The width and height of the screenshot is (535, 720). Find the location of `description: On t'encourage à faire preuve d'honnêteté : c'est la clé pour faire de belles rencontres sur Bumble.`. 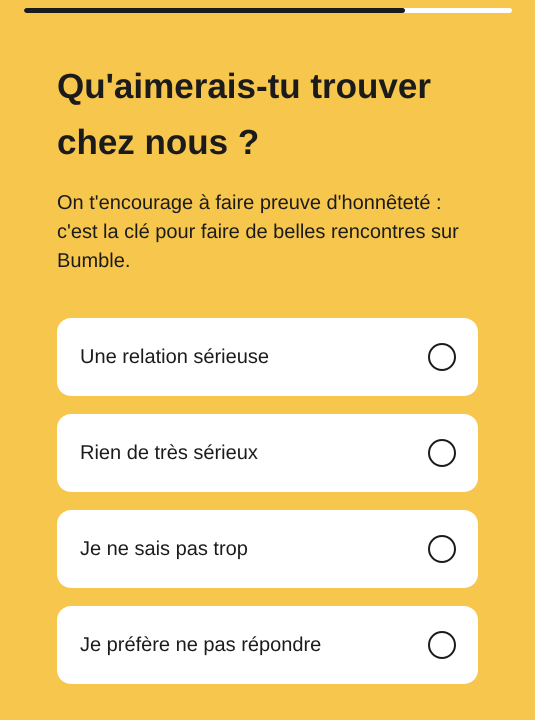

description: On t'encourage à faire preuve d'honnêteté : c'est la clé pour faire de belles rencontres sur Bumble. is located at coordinates (258, 232).